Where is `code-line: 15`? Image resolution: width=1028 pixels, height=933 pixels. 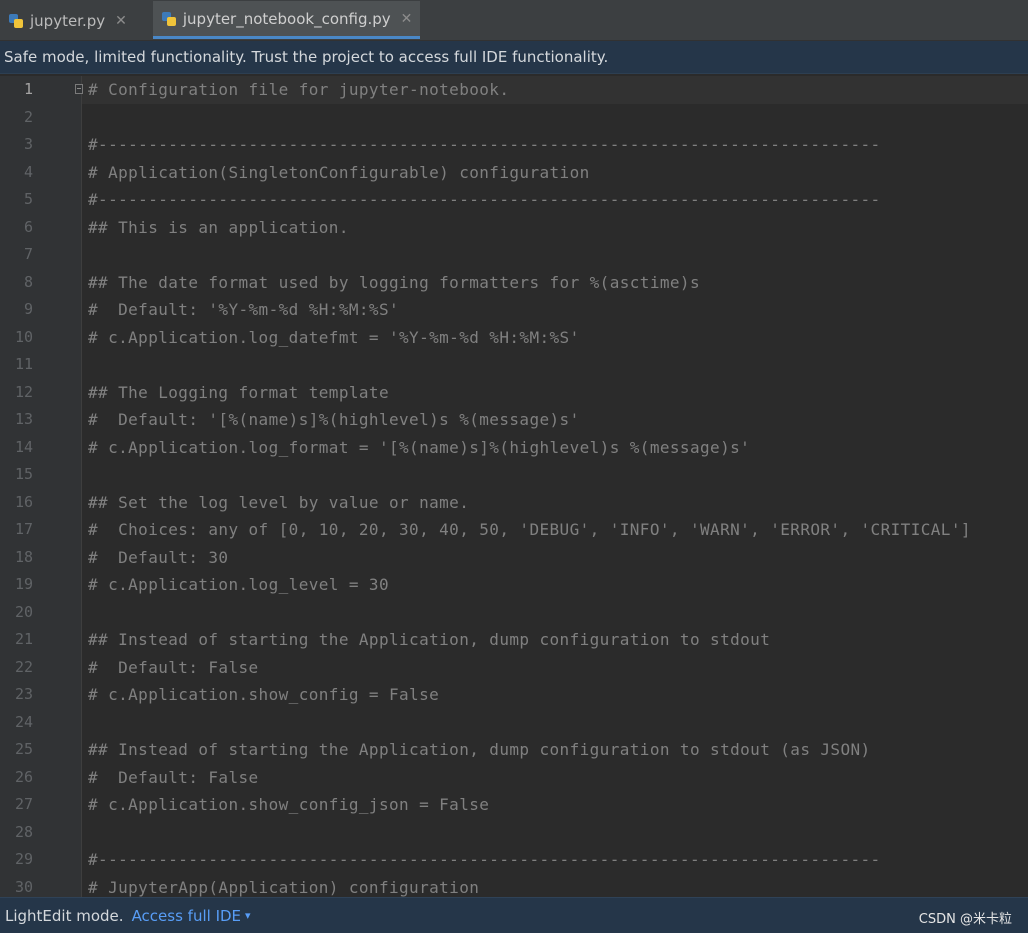
code-line: 15 is located at coordinates (514, 475).